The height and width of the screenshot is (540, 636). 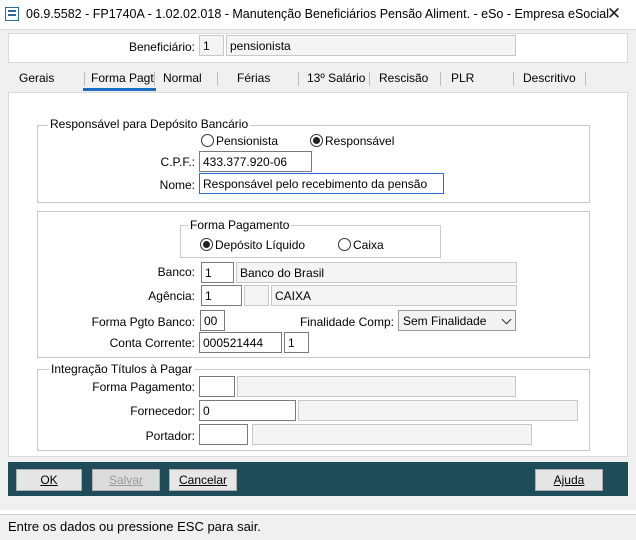 What do you see at coordinates (247, 141) in the screenshot?
I see `radio-pensionista-label: Pensionista` at bounding box center [247, 141].